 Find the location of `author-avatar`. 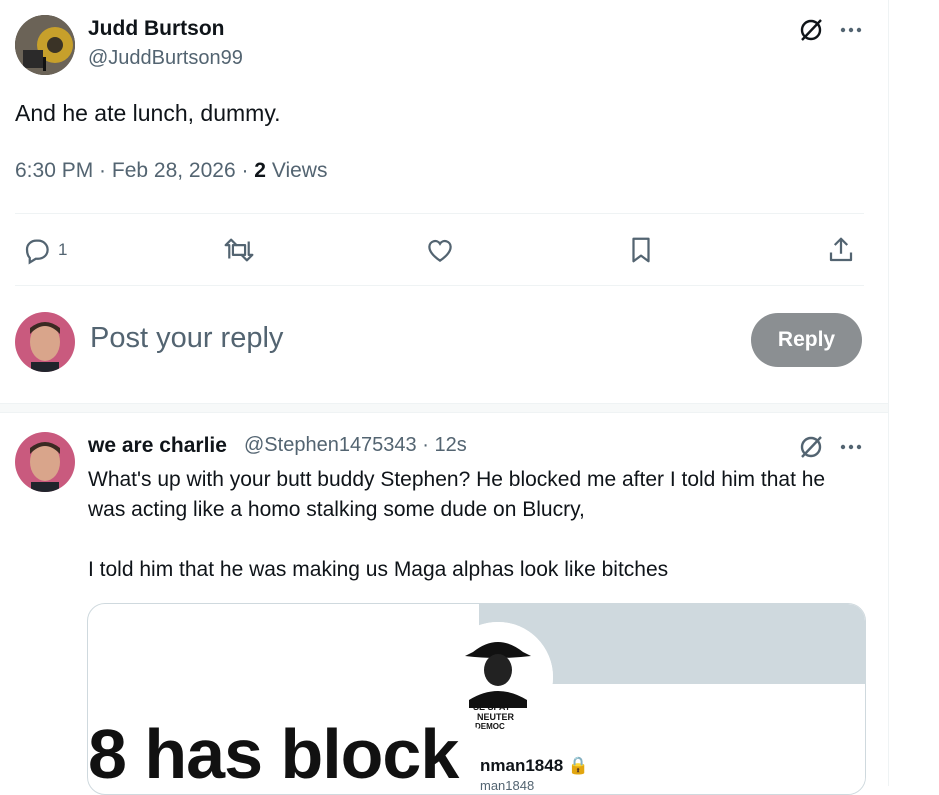

author-avatar is located at coordinates (45, 45).